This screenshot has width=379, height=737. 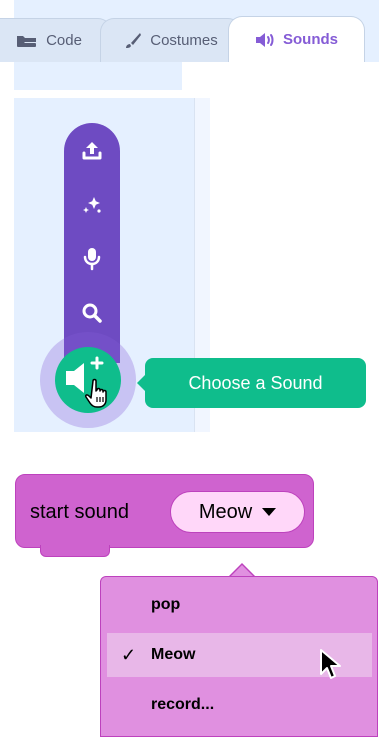 What do you see at coordinates (225, 511) in the screenshot?
I see `field-value: Meow` at bounding box center [225, 511].